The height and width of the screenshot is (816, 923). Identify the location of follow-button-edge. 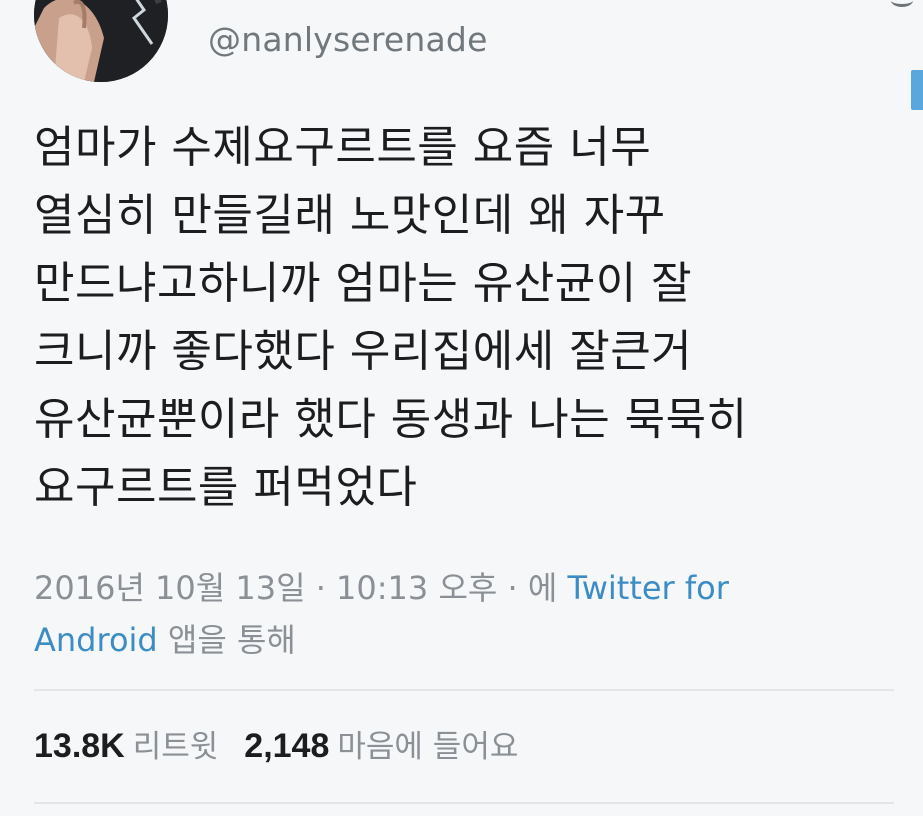
(917, 90).